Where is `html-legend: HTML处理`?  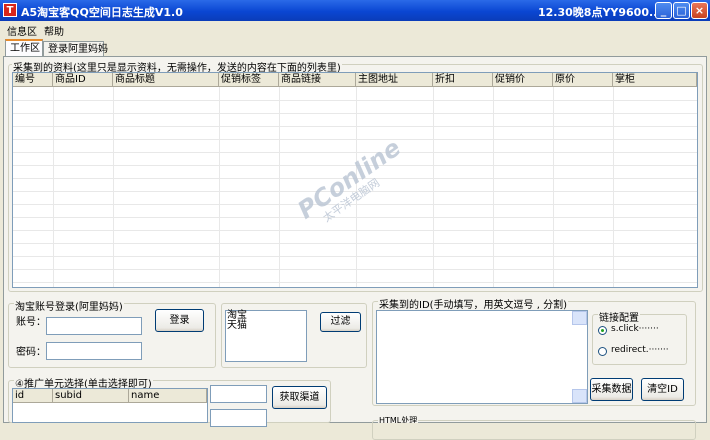 html-legend: HTML处理 is located at coordinates (398, 419).